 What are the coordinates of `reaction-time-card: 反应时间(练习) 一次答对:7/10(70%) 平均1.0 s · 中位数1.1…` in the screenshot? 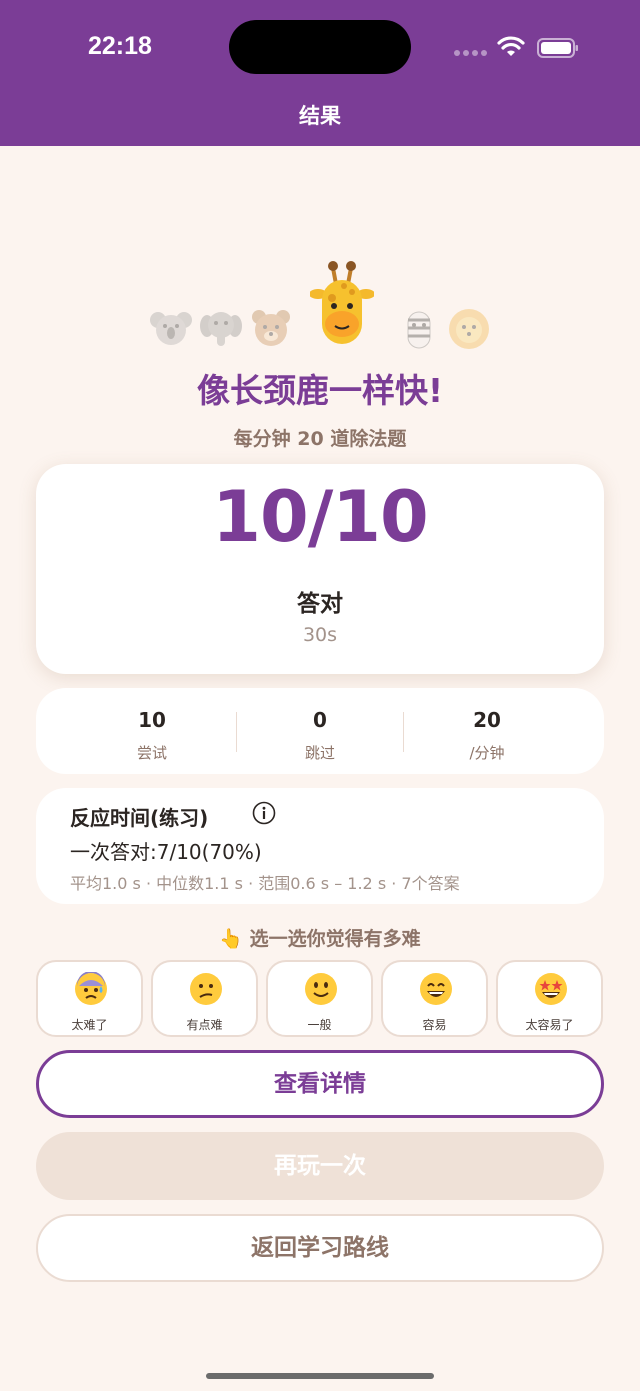 It's located at (320, 846).